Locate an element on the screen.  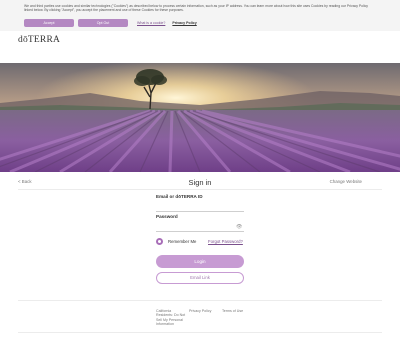
opt-out-button: Opt Out is located at coordinates (103, 23).